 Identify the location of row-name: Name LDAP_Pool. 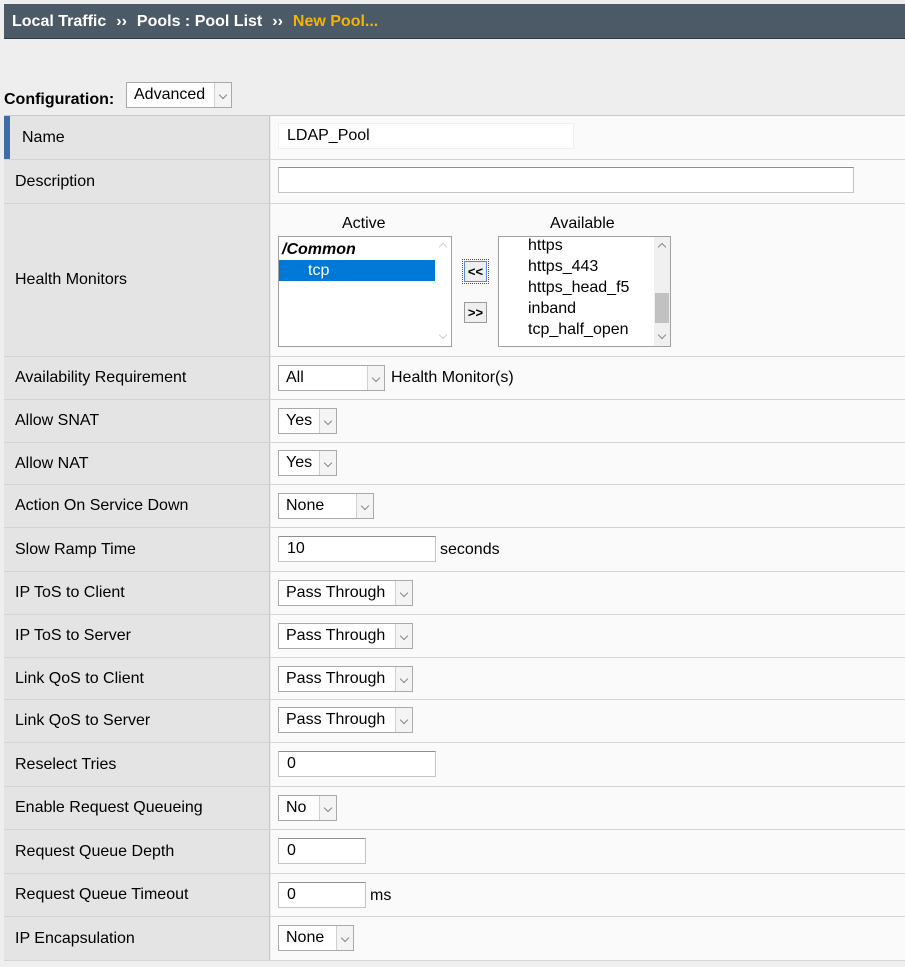
(454, 138).